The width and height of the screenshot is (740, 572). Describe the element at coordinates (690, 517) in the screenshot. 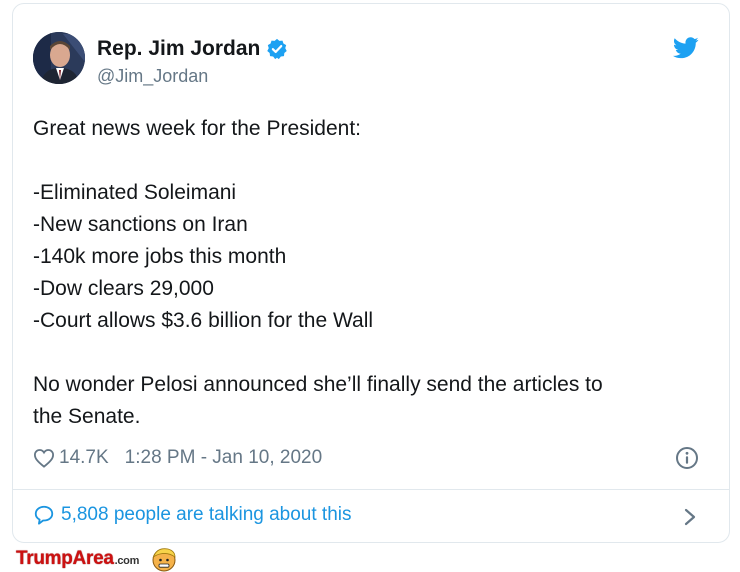

I see `chevron-right-icon` at that location.